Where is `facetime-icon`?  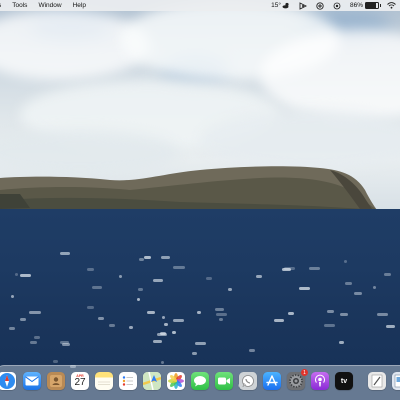 facetime-icon is located at coordinates (224, 381).